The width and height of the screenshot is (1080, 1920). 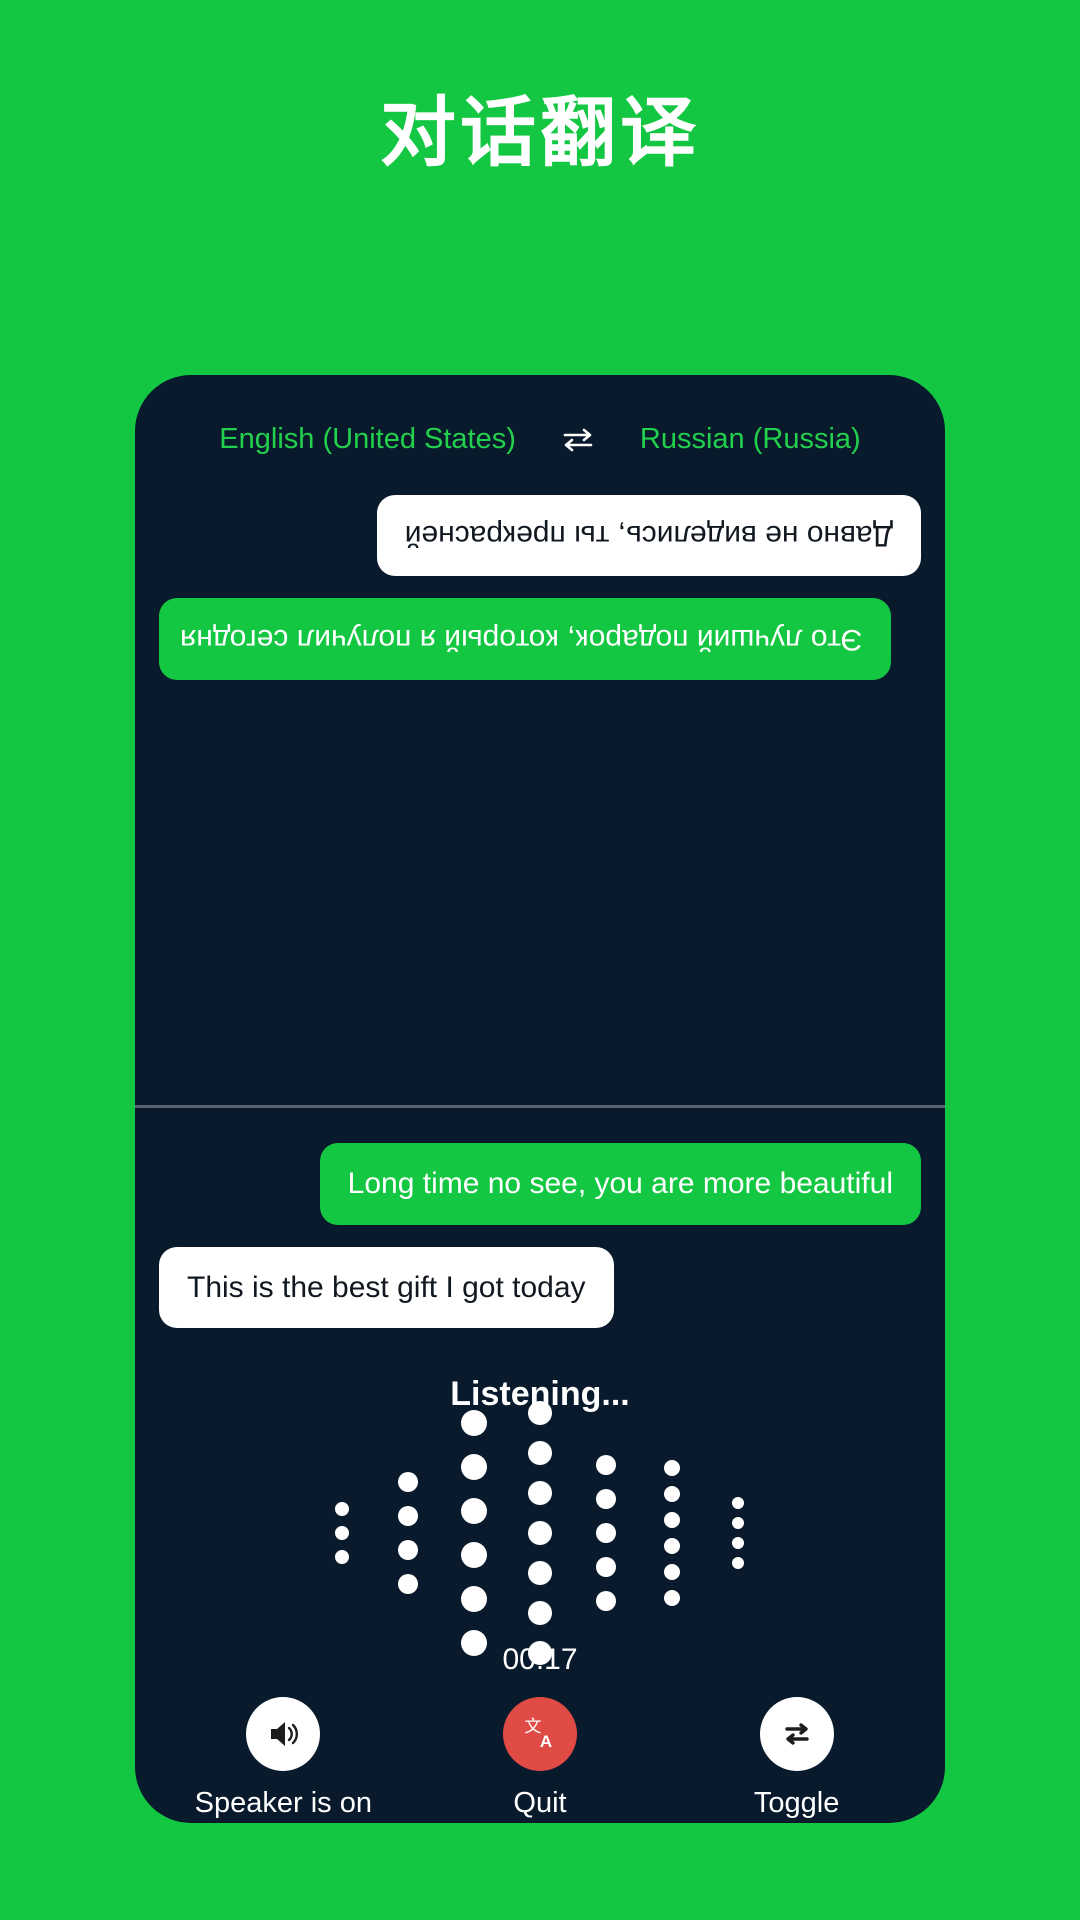 I want to click on translate-icon: 文 A, so click(x=539, y=1734).